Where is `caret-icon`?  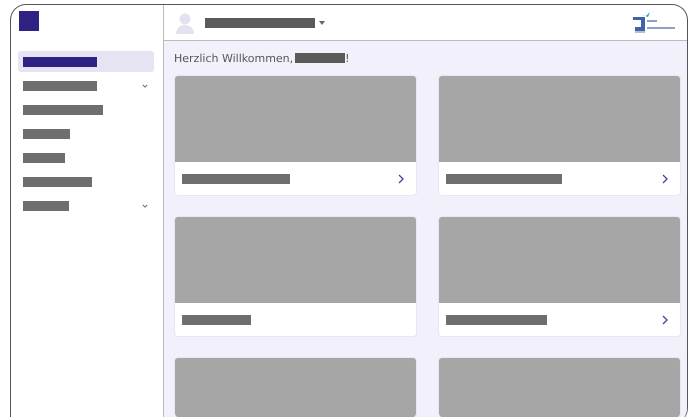 caret-icon is located at coordinates (322, 22).